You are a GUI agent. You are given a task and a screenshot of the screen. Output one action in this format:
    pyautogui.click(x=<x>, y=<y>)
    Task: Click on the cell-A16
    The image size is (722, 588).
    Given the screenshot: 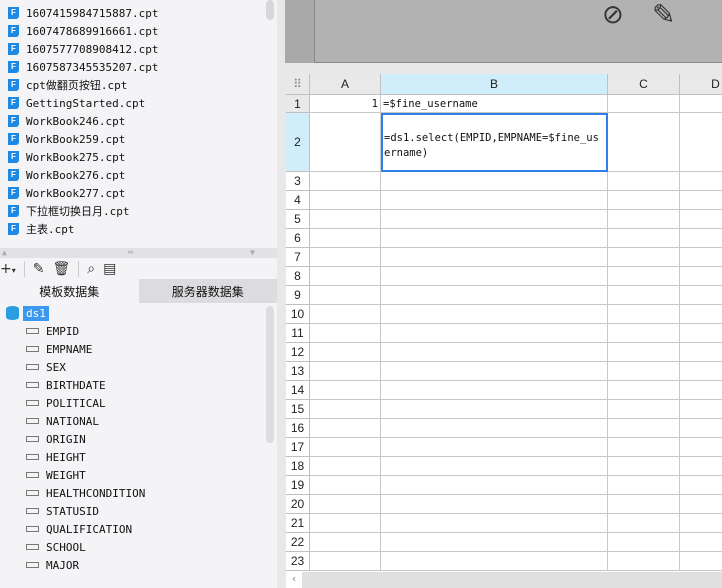 What is the action you would take?
    pyautogui.click(x=345, y=428)
    